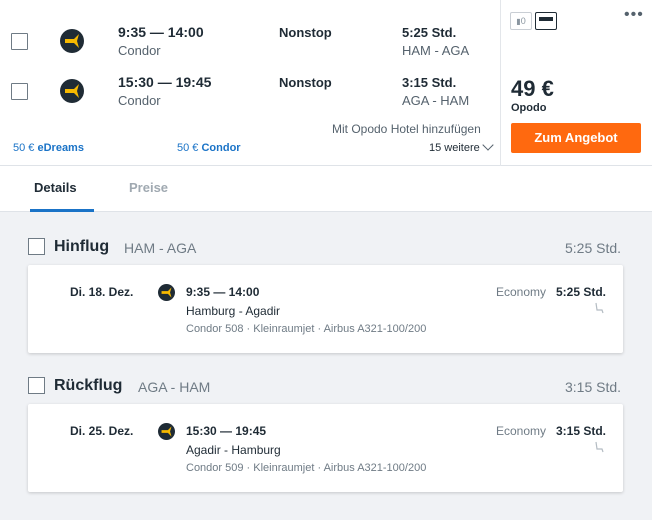 This screenshot has height=520, width=652. Describe the element at coordinates (19, 91) in the screenshot. I see `leg-2-checkbox` at that location.